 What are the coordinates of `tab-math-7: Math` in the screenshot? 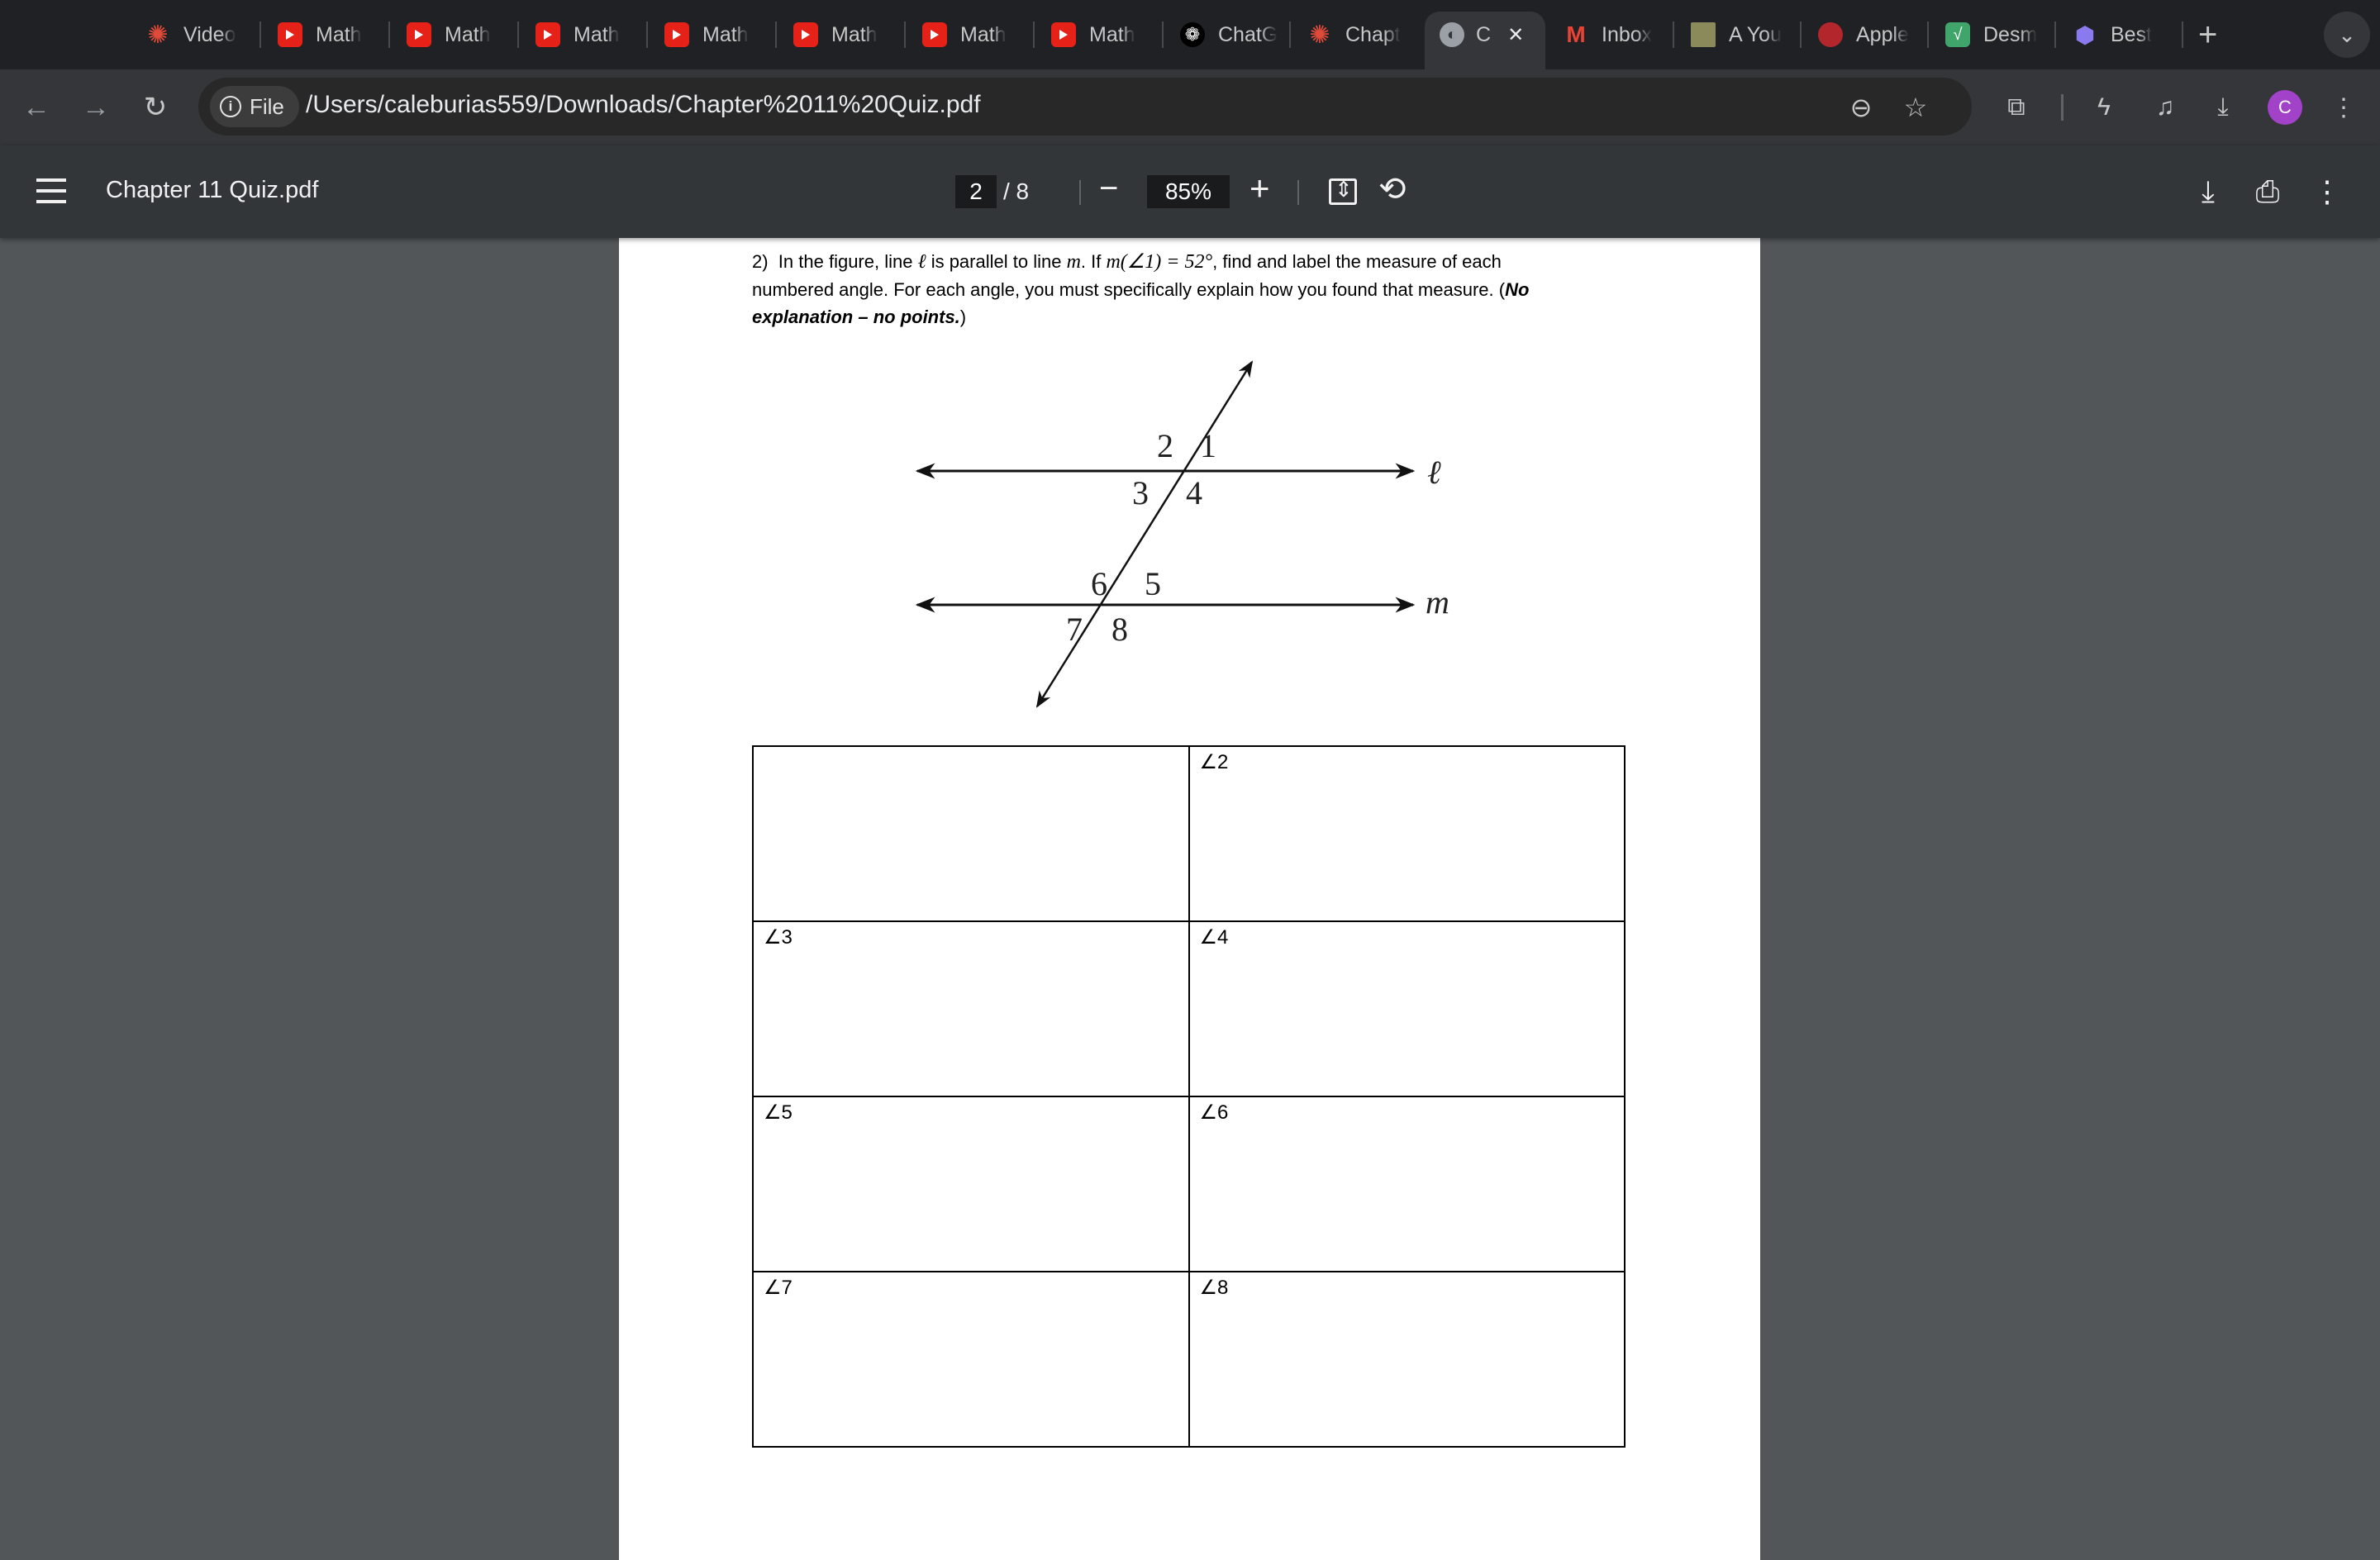 It's located at (1100, 34).